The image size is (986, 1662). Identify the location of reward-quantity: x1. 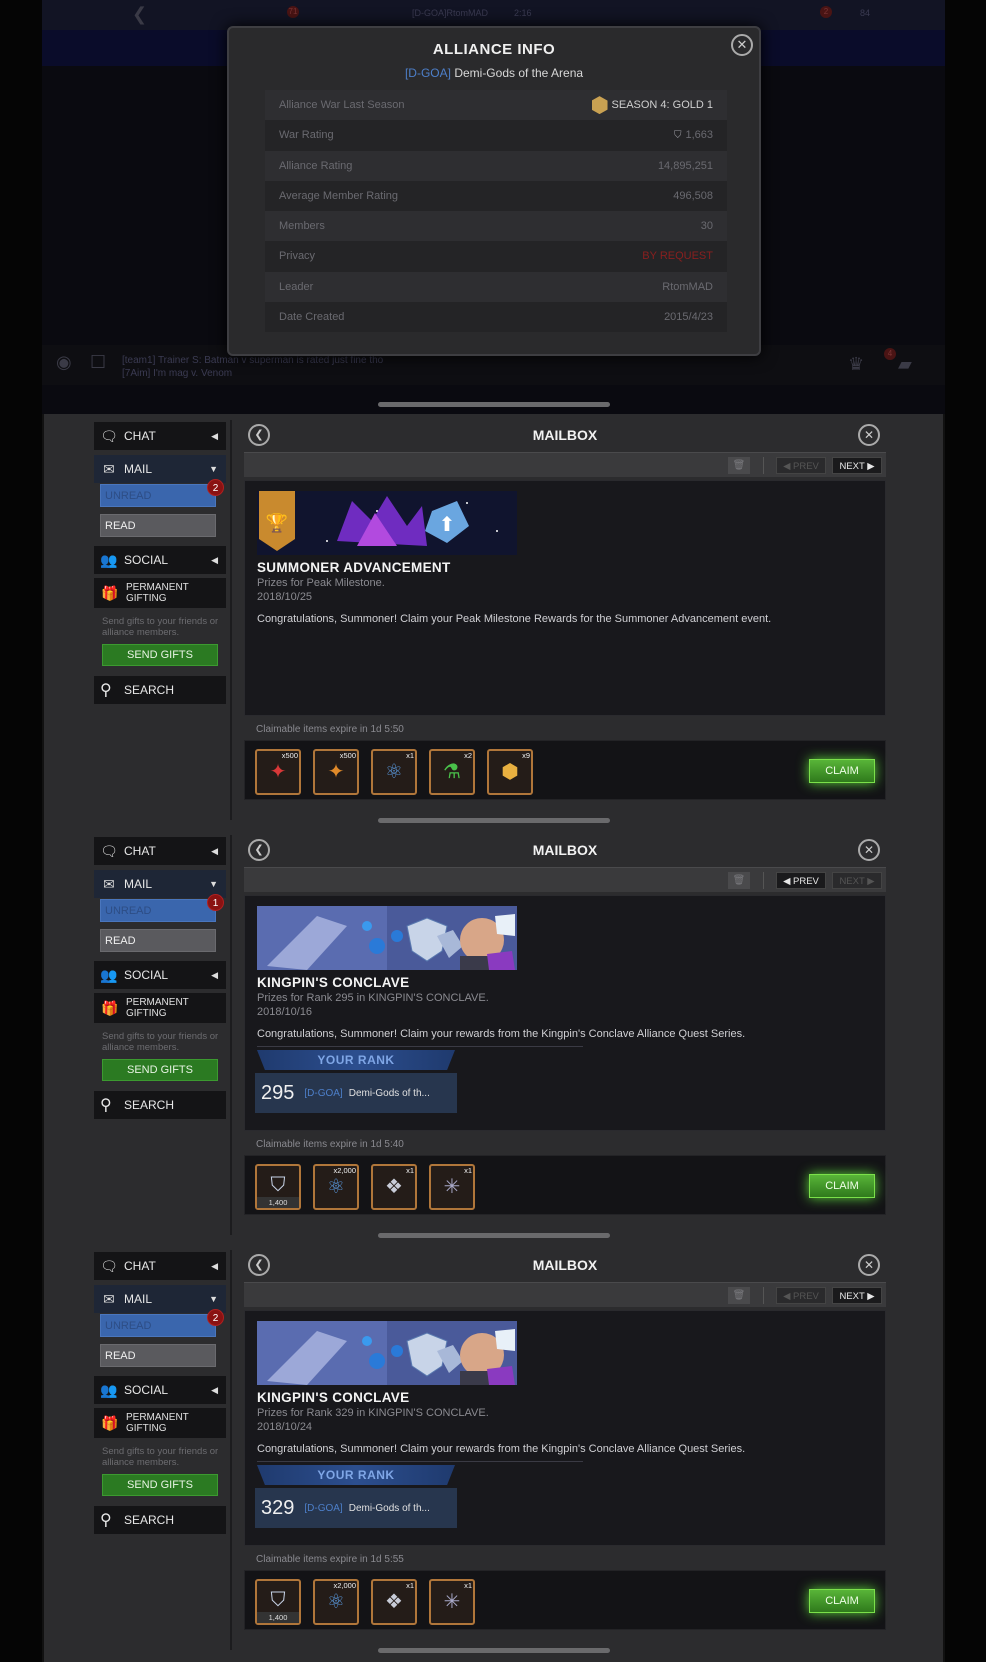
(410, 755).